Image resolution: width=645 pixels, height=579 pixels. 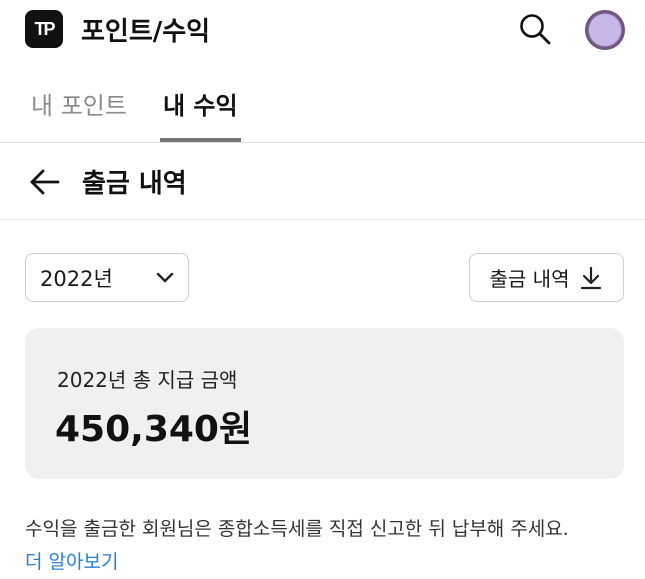 What do you see at coordinates (605, 30) in the screenshot?
I see `avatar` at bounding box center [605, 30].